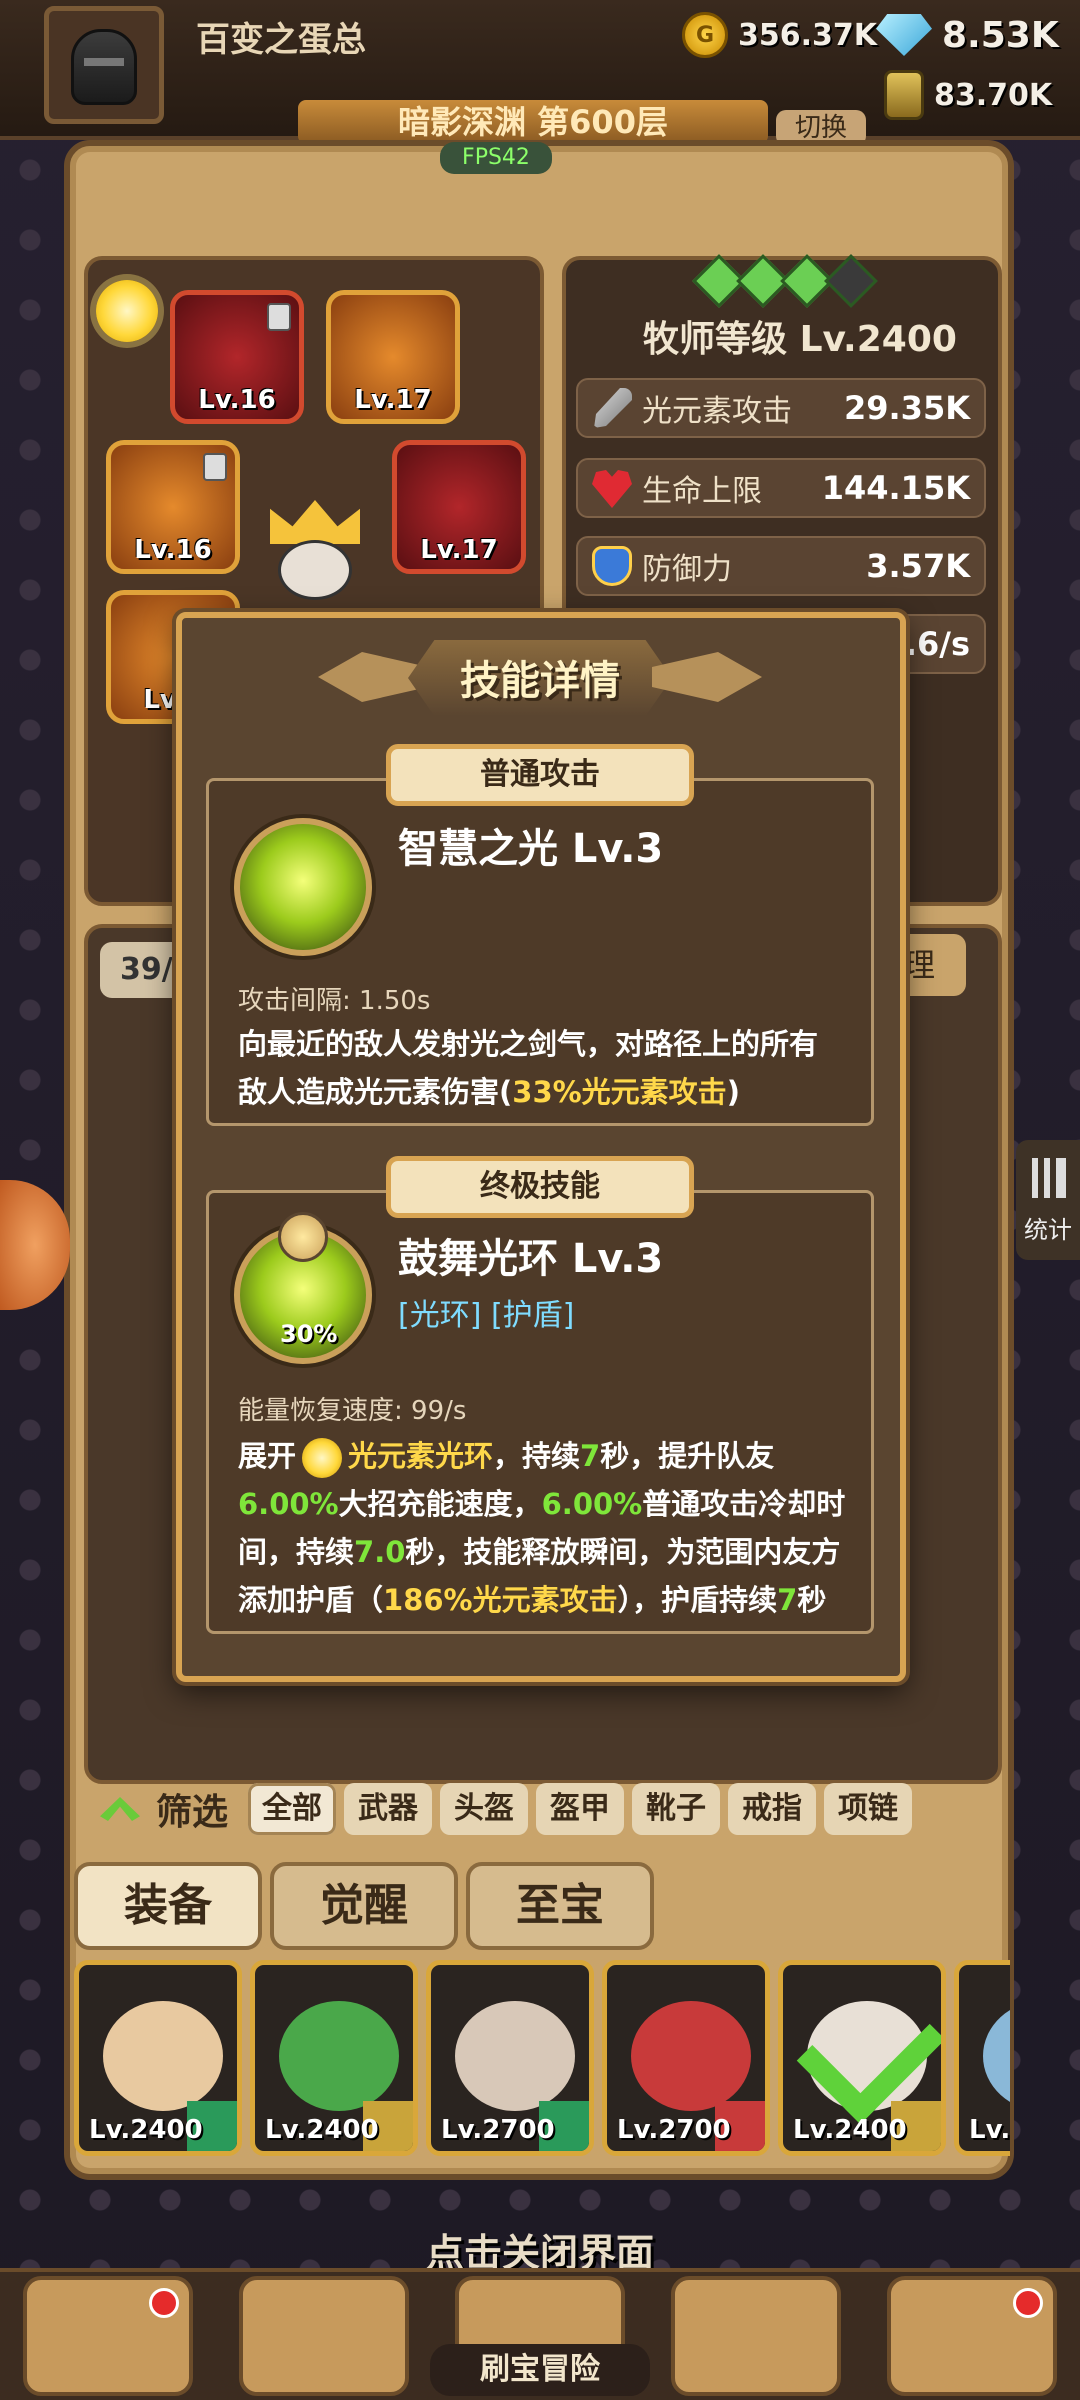 This screenshot has height=2400, width=1080. What do you see at coordinates (281, 40) in the screenshot?
I see `player-name: 百变之蛋总` at bounding box center [281, 40].